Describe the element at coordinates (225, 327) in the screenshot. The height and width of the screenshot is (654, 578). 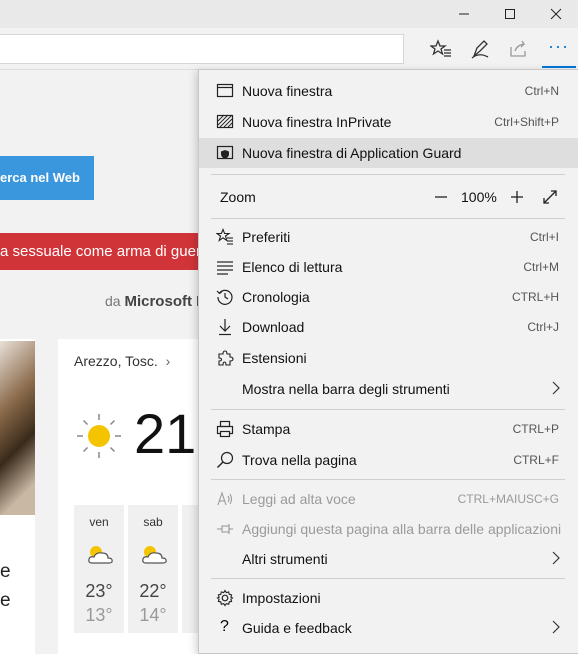
I see `download-icon` at that location.